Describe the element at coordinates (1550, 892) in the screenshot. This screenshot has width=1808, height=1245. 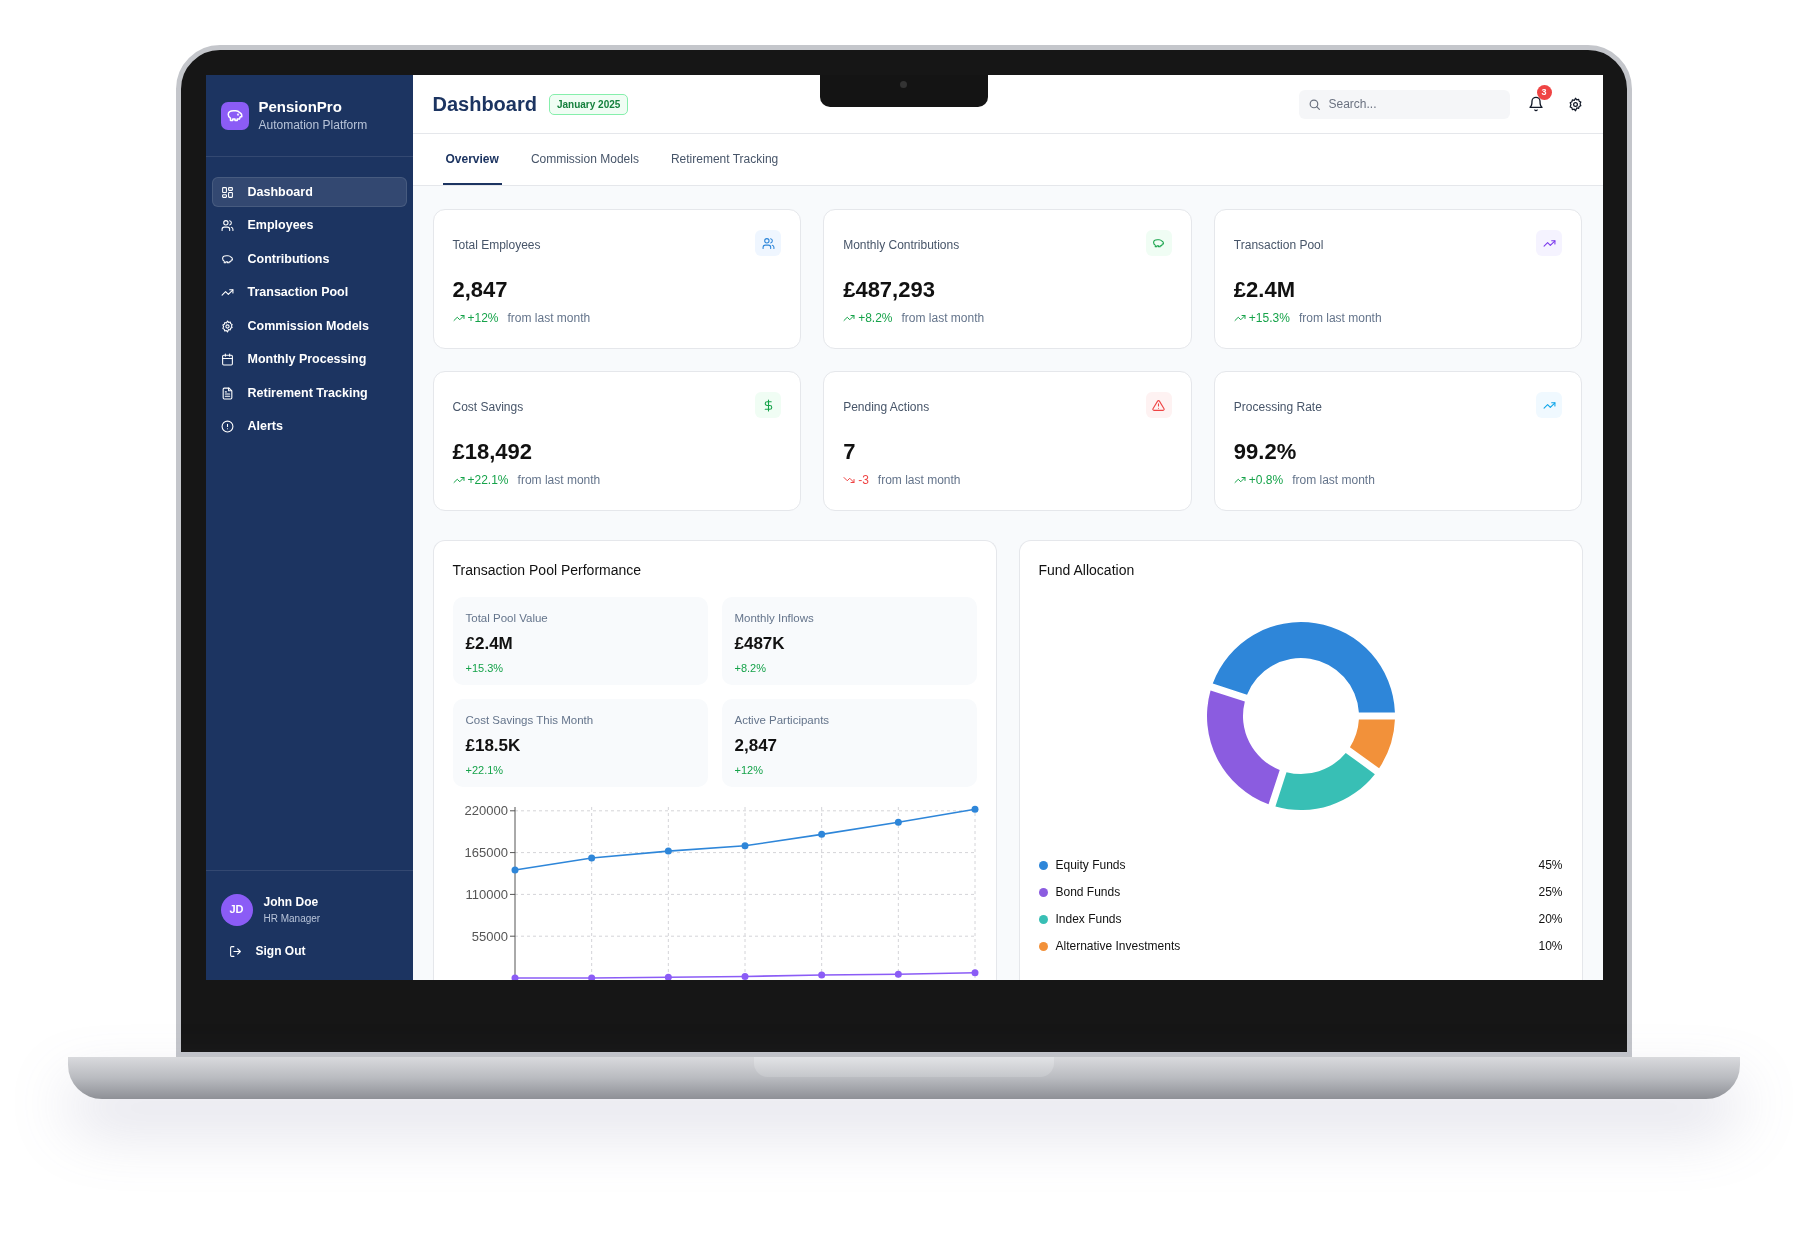
I see `legend-value: 25%` at that location.